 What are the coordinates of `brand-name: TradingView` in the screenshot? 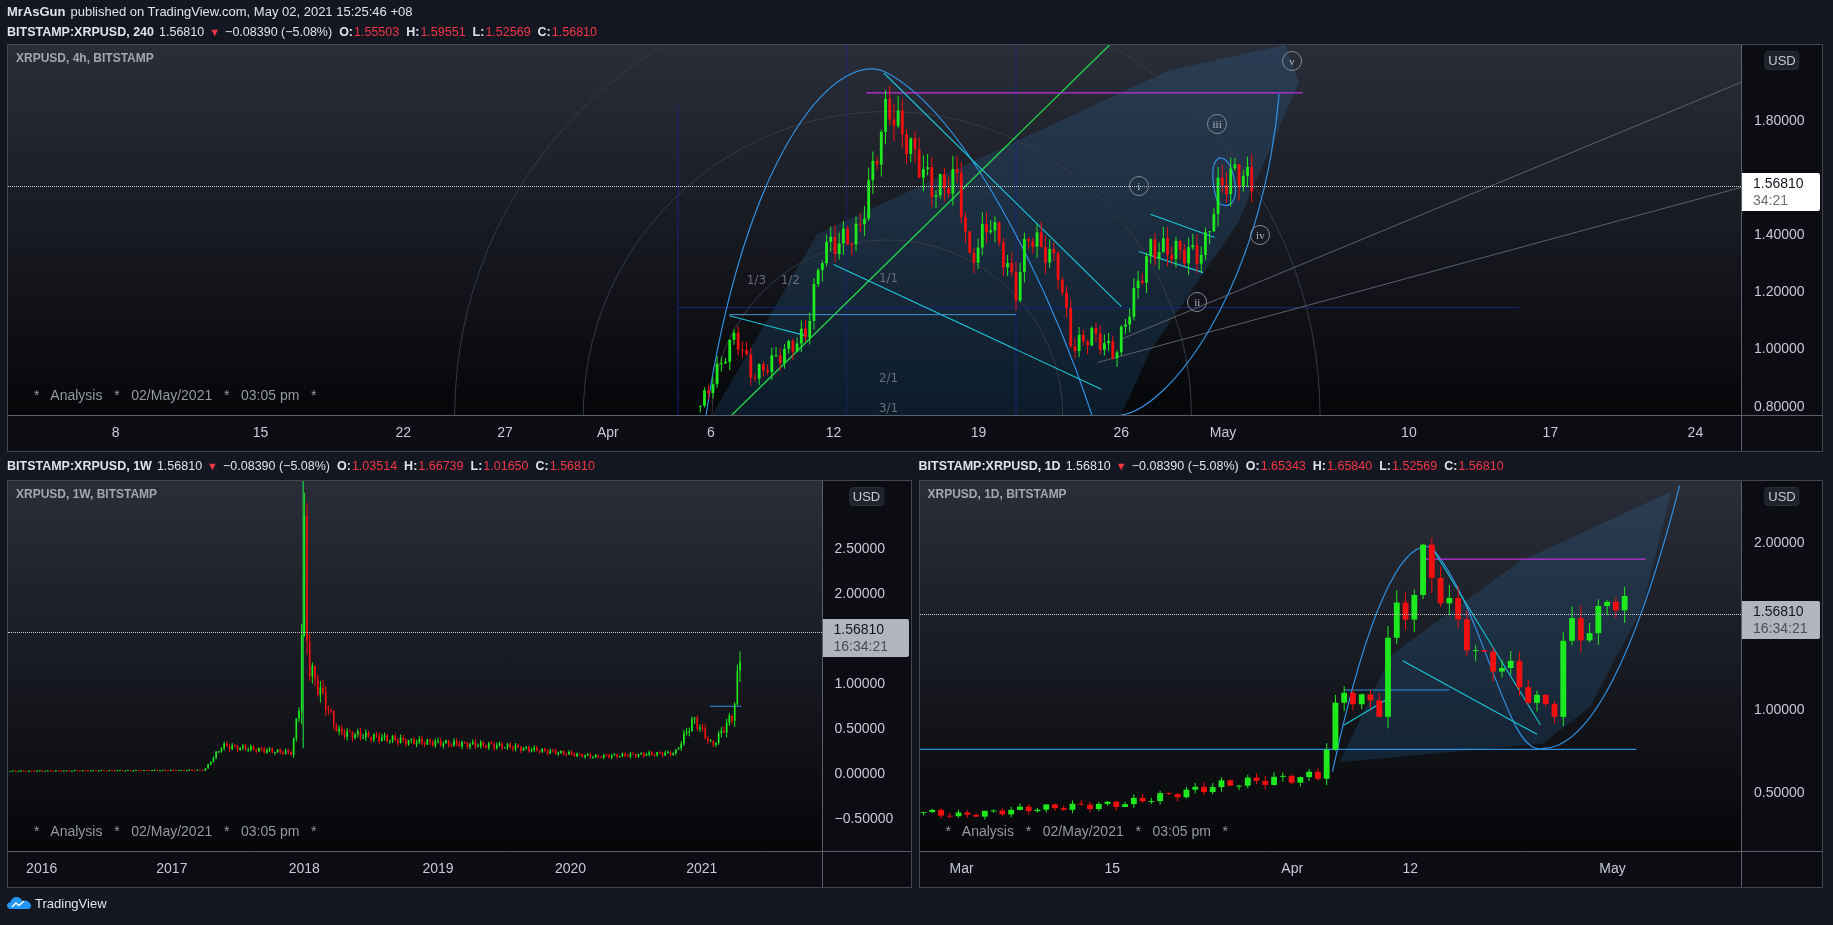 It's located at (71, 903).